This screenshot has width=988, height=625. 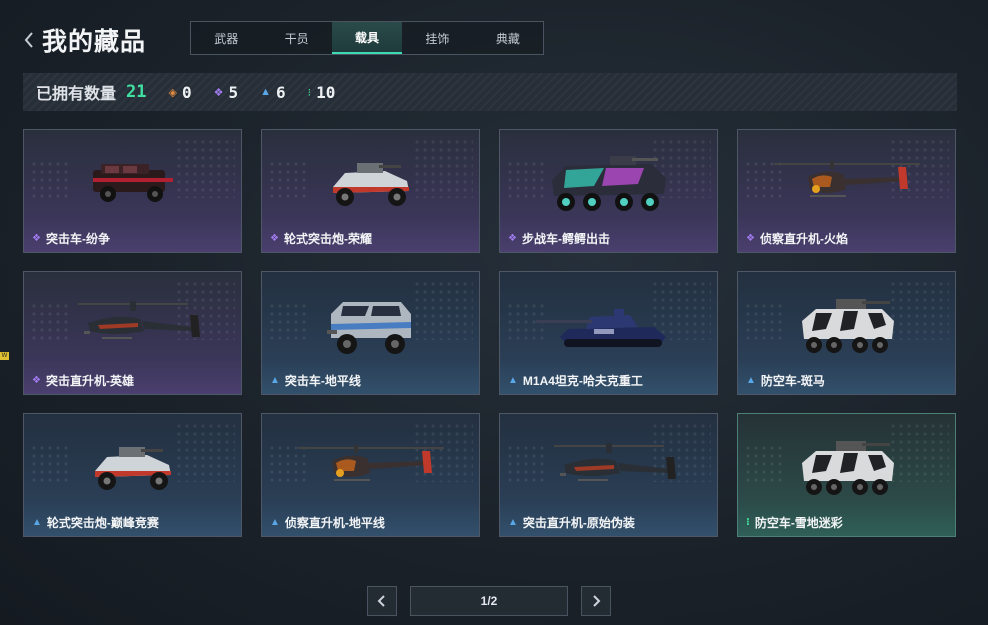 I want to click on vehicle-card: ❖ 侦察直升机-火焰, so click(x=846, y=191).